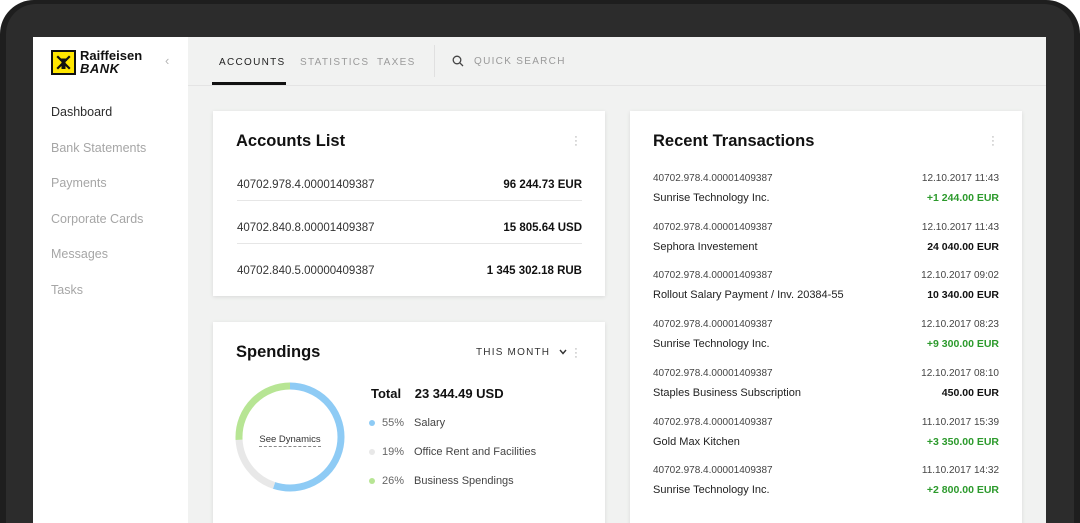 This screenshot has height=523, width=1080. What do you see at coordinates (306, 228) in the screenshot?
I see `account-number: 40702.840.8.00001409387` at bounding box center [306, 228].